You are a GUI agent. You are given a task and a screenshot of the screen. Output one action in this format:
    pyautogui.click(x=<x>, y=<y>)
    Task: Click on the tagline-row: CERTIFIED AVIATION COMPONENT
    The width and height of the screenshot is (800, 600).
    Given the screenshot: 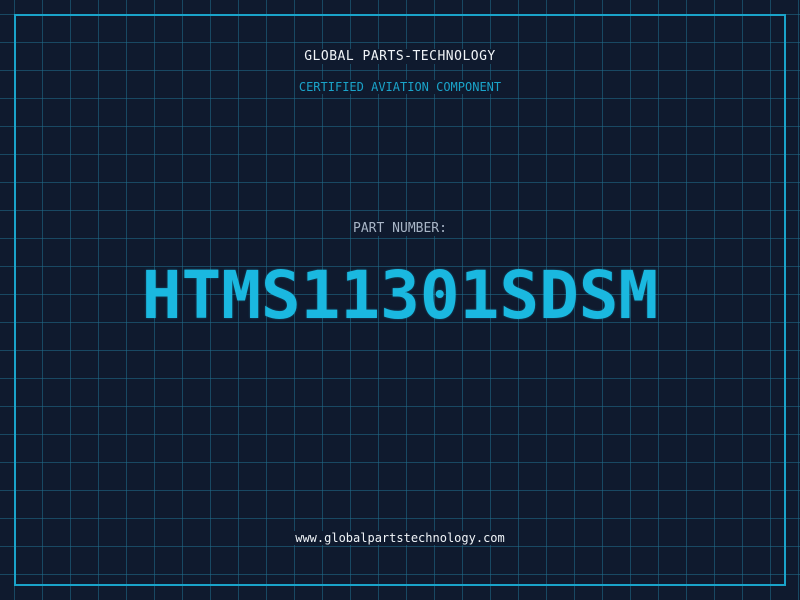 What is the action you would take?
    pyautogui.click(x=400, y=87)
    